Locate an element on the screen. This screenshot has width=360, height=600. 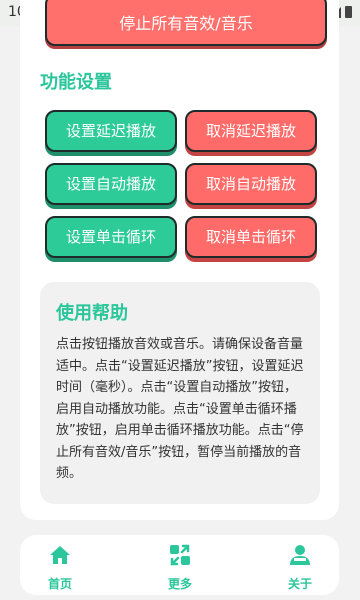
set-delay-button: 设置延迟播放 is located at coordinates (111, 131).